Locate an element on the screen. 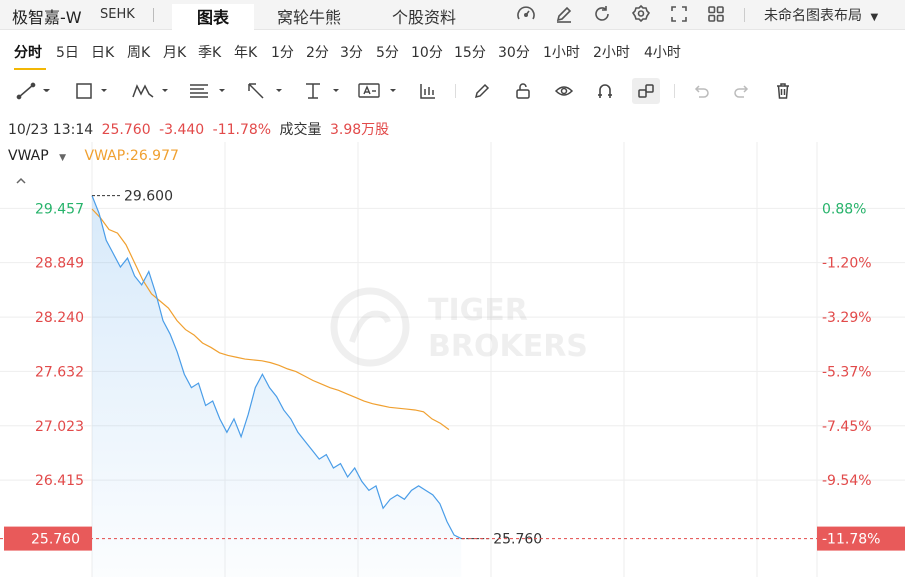 This screenshot has width=905, height=581. chevron-up-icon is located at coordinates (21, 182).